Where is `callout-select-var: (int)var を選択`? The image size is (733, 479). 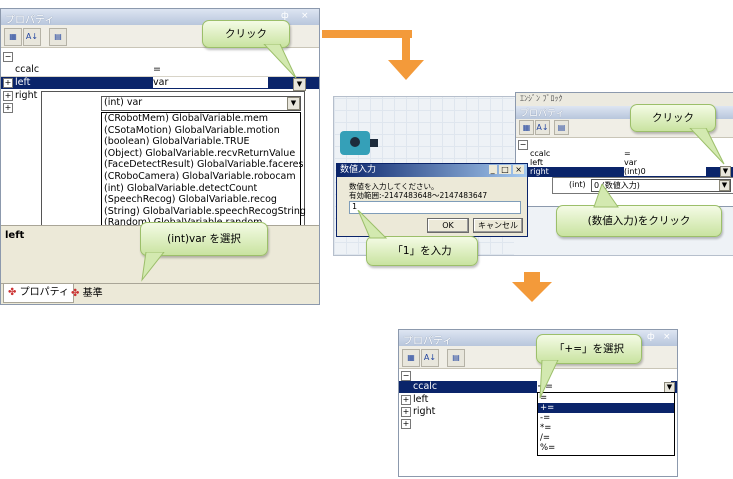 callout-select-var: (int)var を選択 is located at coordinates (204, 239).